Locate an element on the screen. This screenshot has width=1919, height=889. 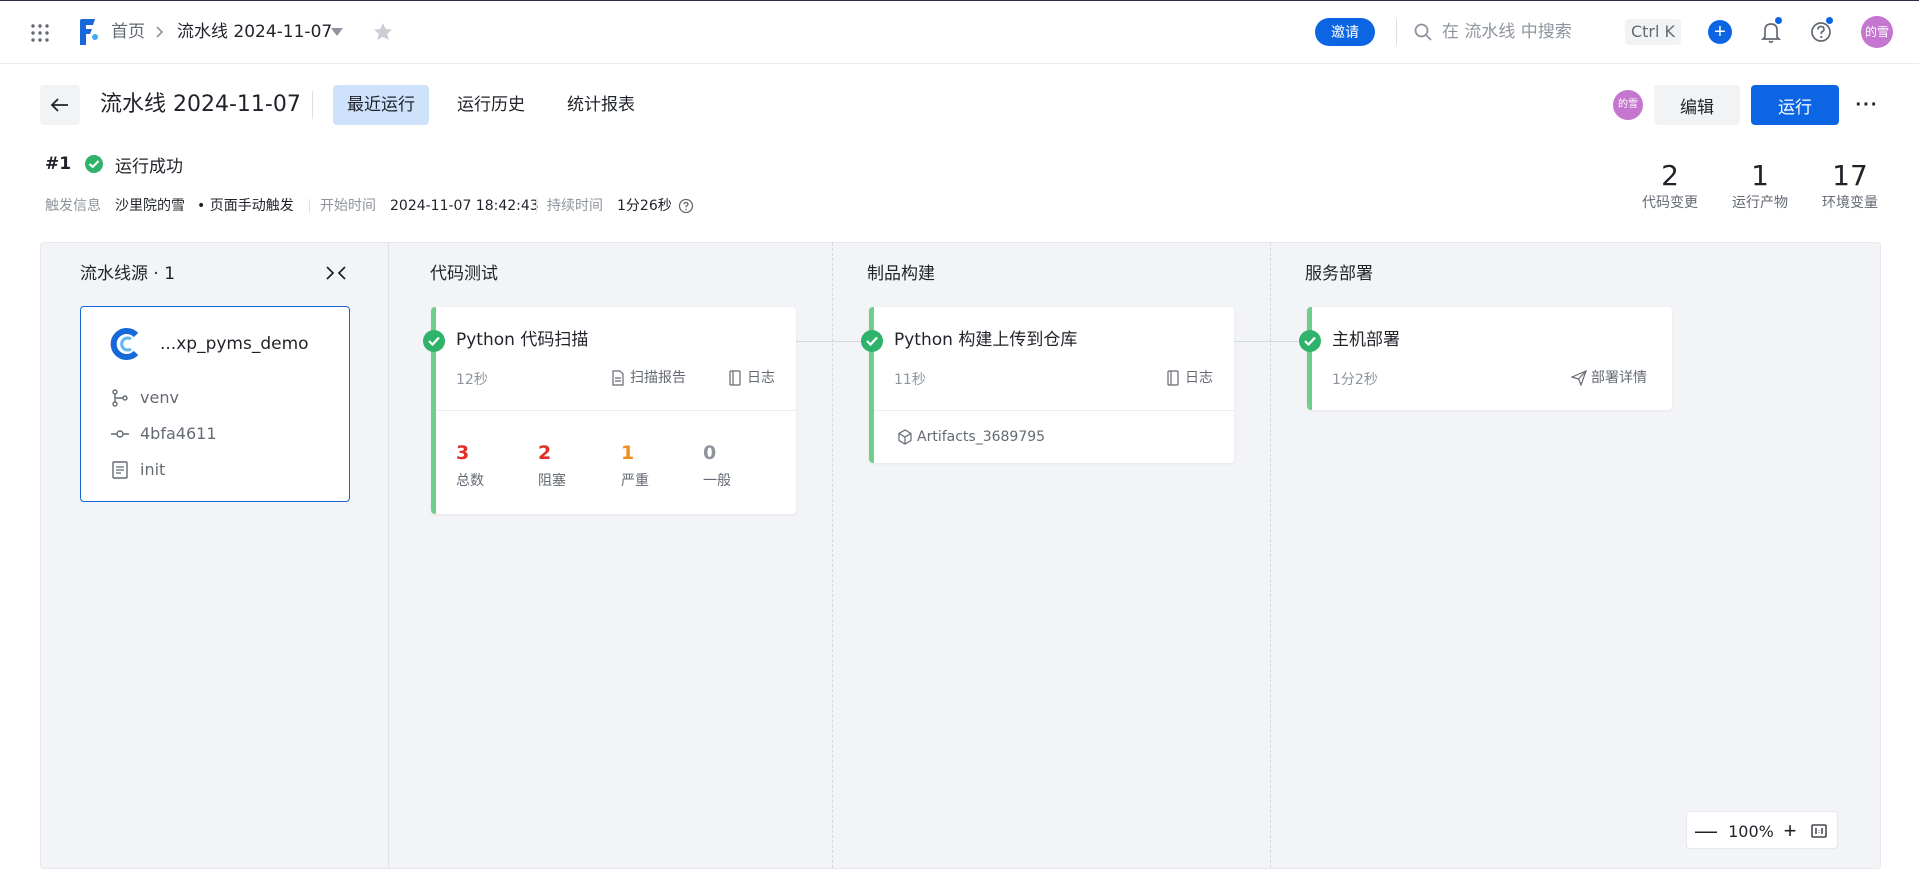
search-shortcut-badge: Ctrl K is located at coordinates (1653, 32).